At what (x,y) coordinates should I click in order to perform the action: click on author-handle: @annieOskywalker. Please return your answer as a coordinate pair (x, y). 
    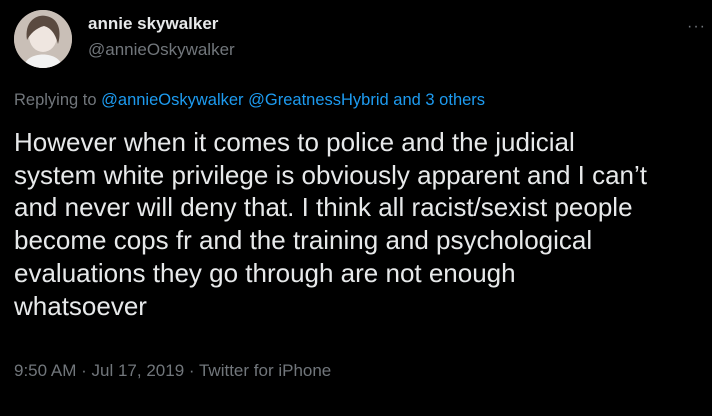
    Looking at the image, I should click on (161, 50).